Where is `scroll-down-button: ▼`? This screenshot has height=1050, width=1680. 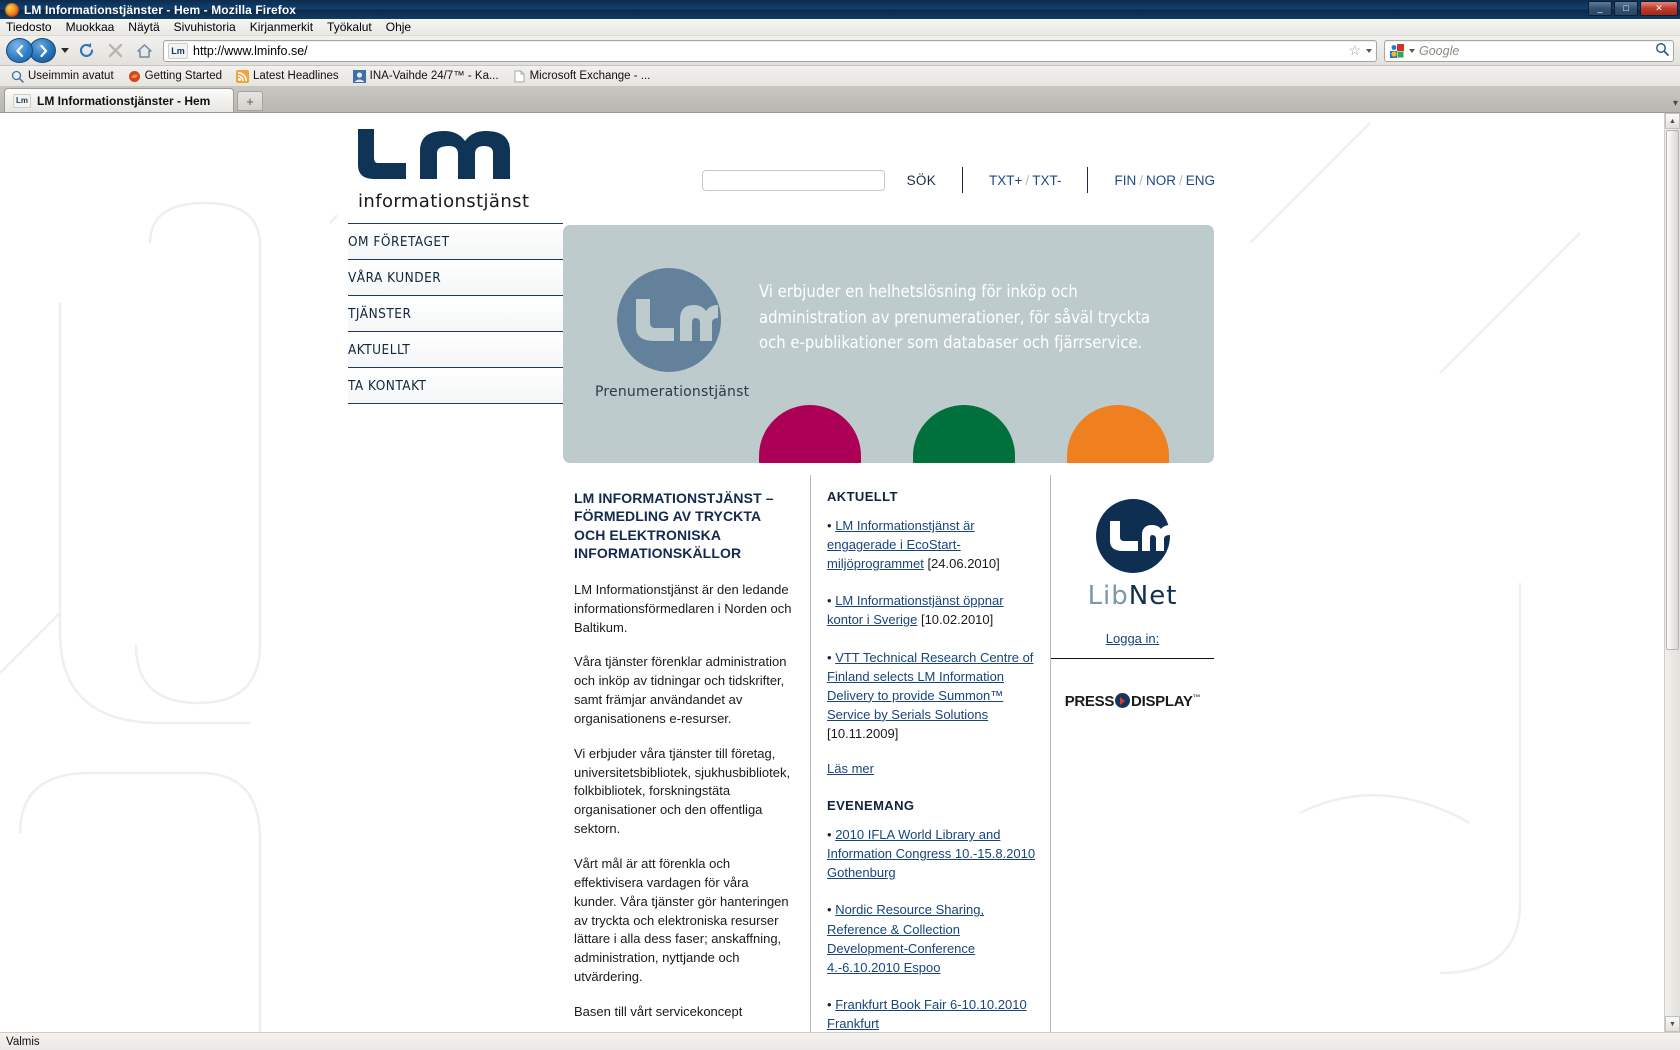 scroll-down-button: ▼ is located at coordinates (1672, 1024).